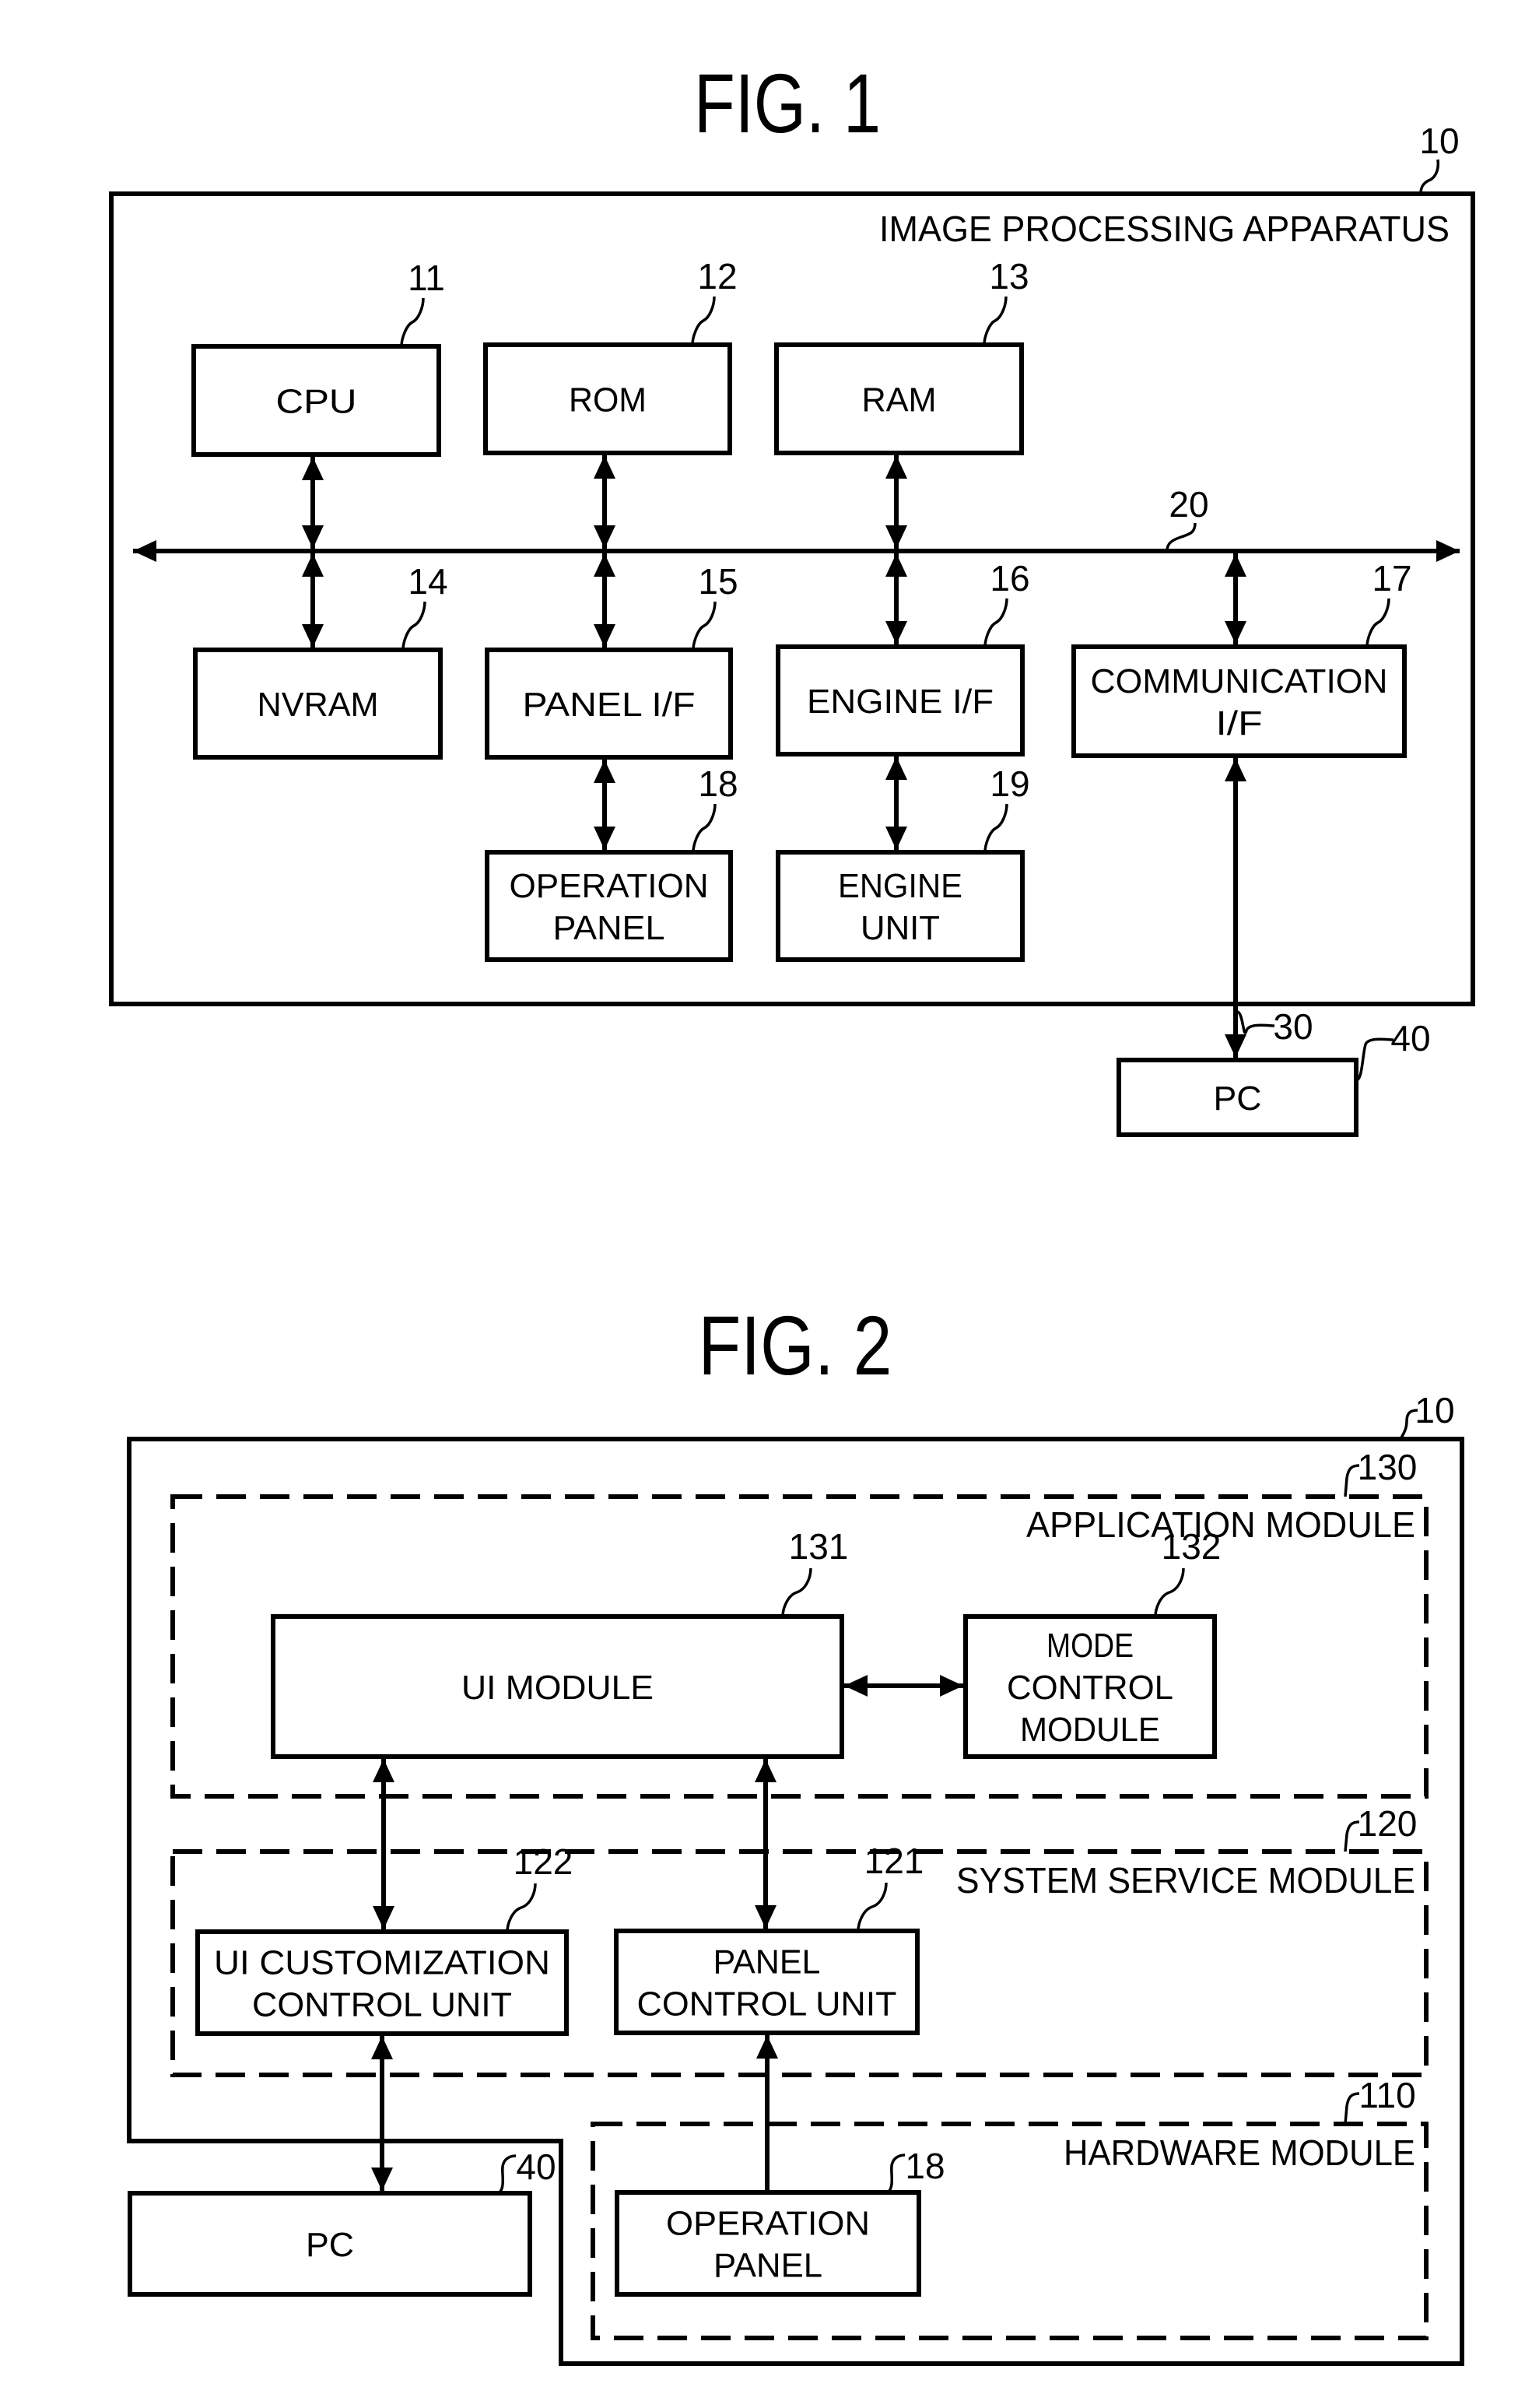 Image resolution: width=1532 pixels, height=2408 pixels. I want to click on figure-1-title: FIG. 1, so click(787, 103).